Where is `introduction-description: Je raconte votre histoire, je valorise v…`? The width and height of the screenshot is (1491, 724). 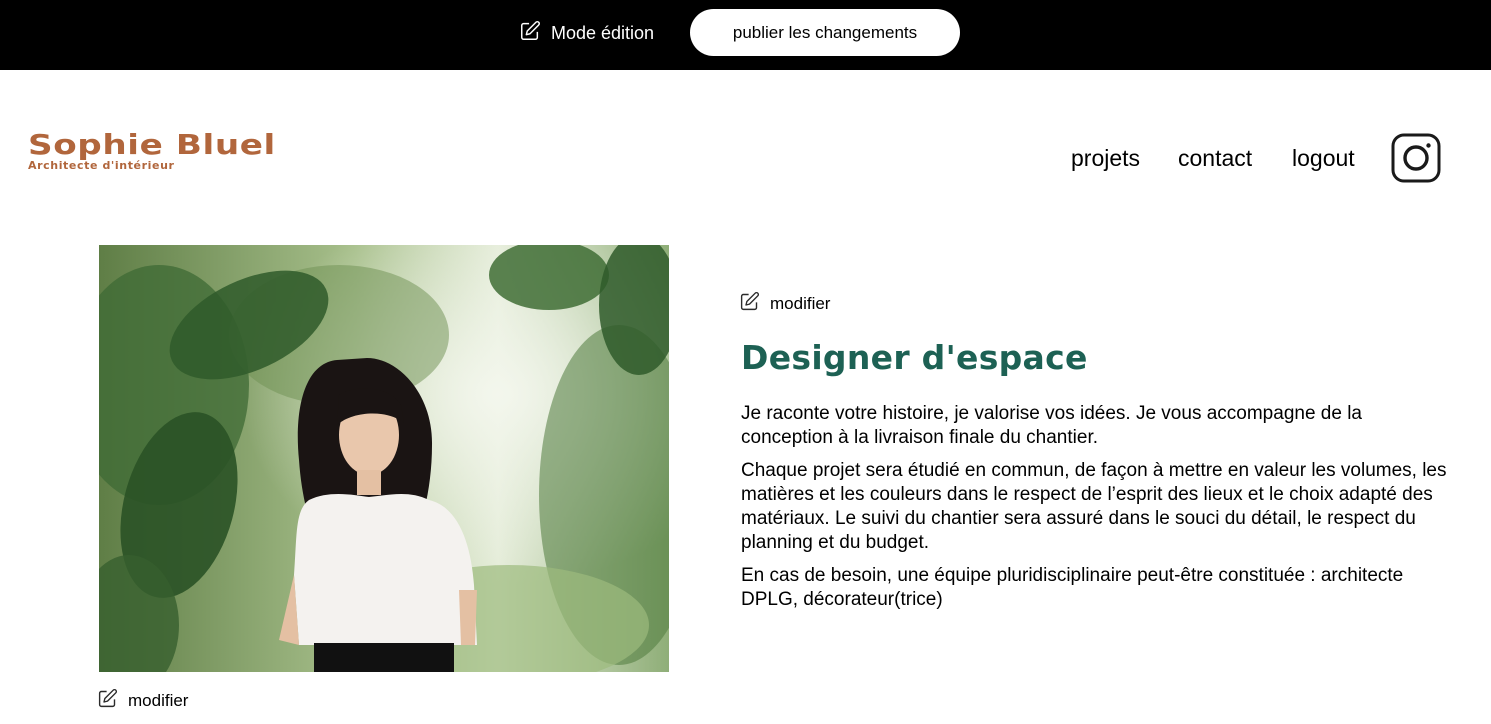
introduction-description: Je raconte votre histoire, je valorise v… is located at coordinates (1096, 511).